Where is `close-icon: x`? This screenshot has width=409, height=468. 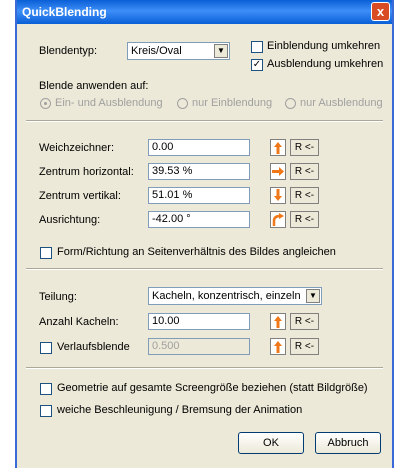 close-icon: x is located at coordinates (380, 11).